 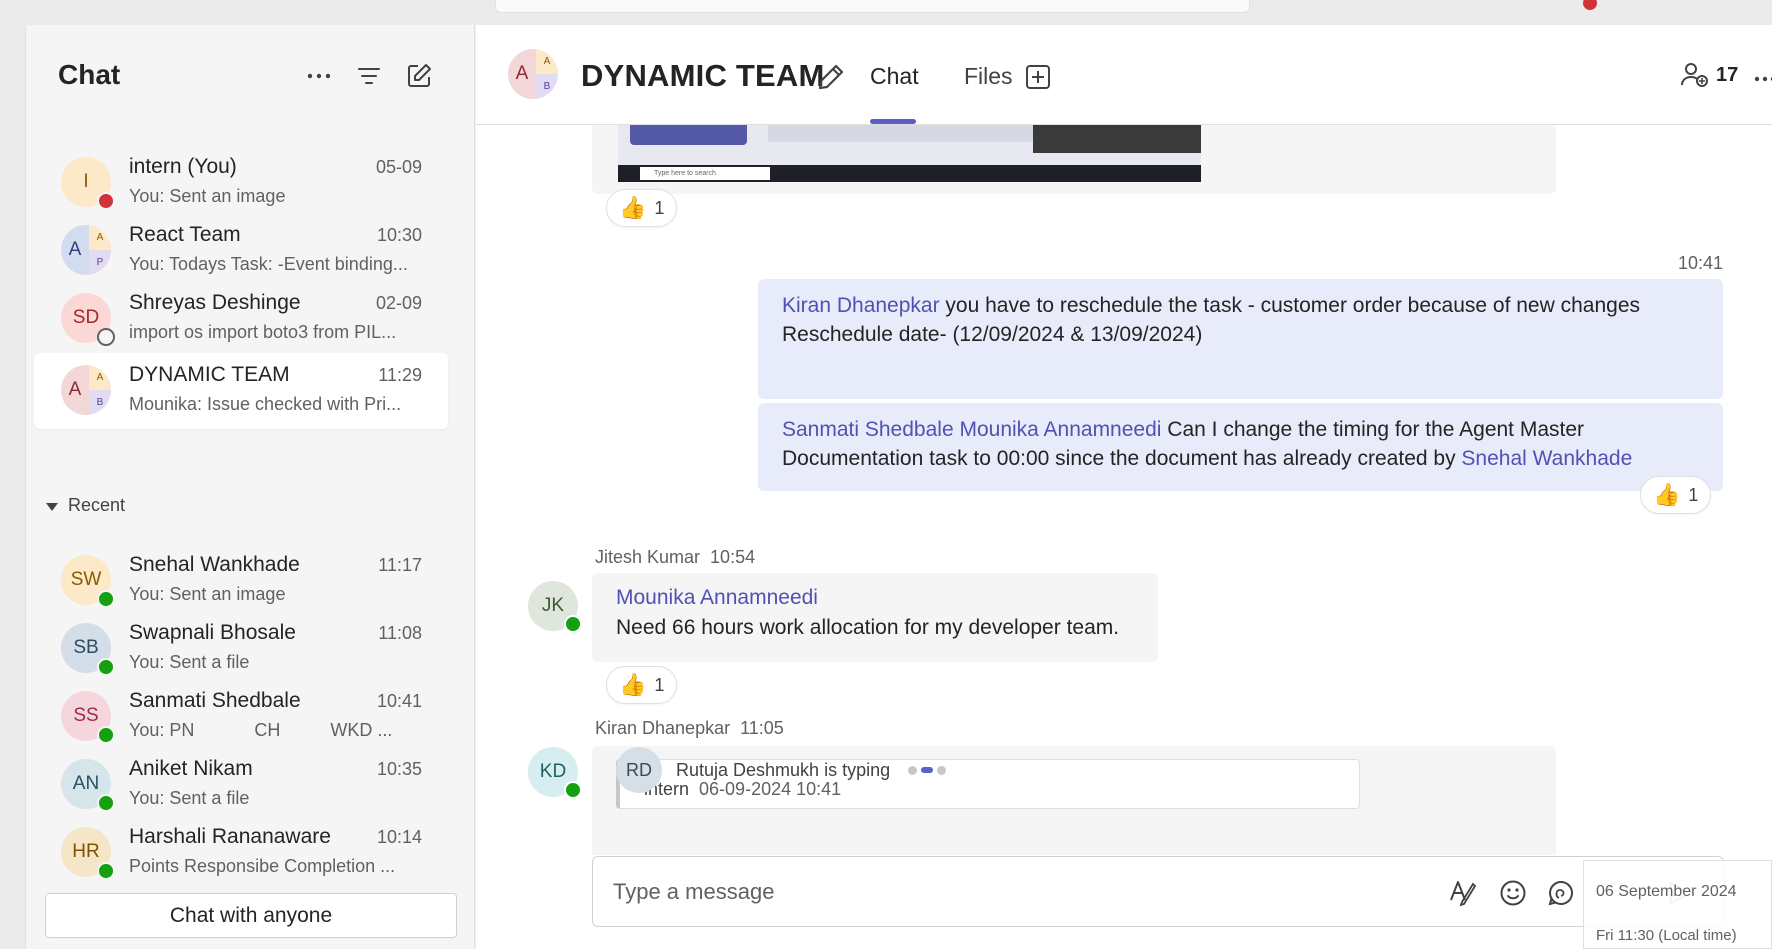 I want to click on add-tab-icon, so click(x=1038, y=79).